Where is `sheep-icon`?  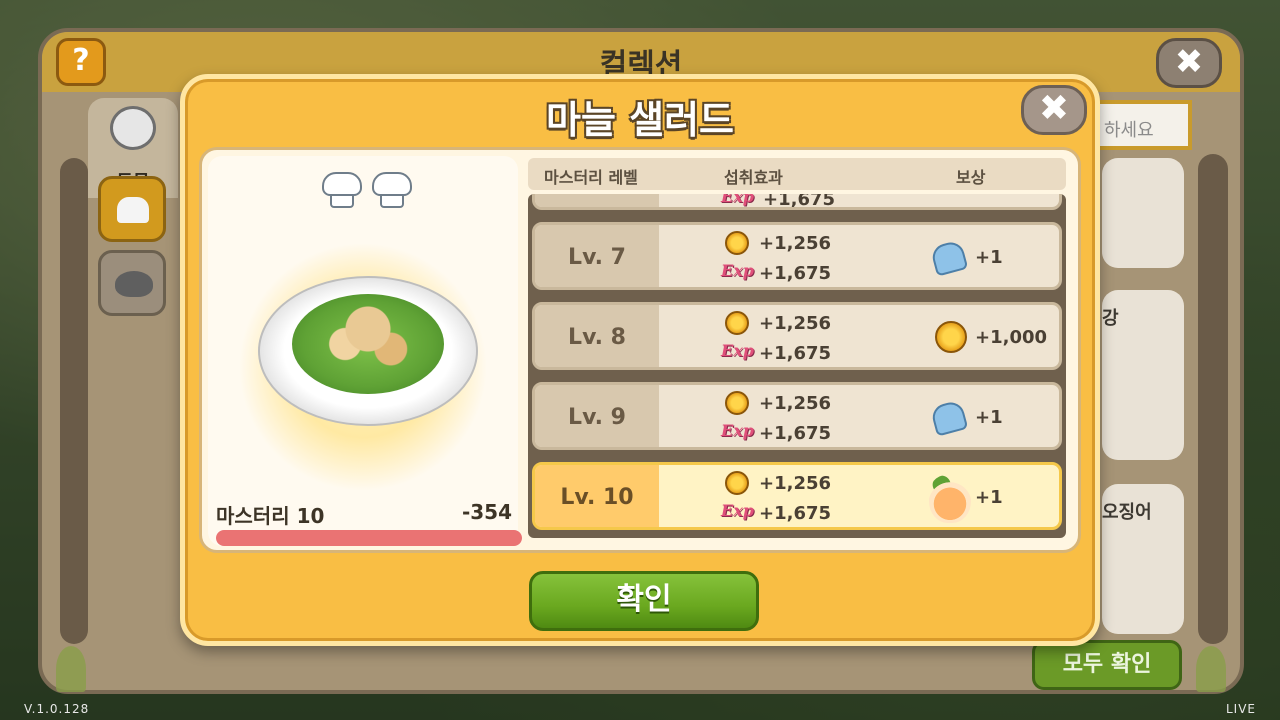 sheep-icon is located at coordinates (133, 128).